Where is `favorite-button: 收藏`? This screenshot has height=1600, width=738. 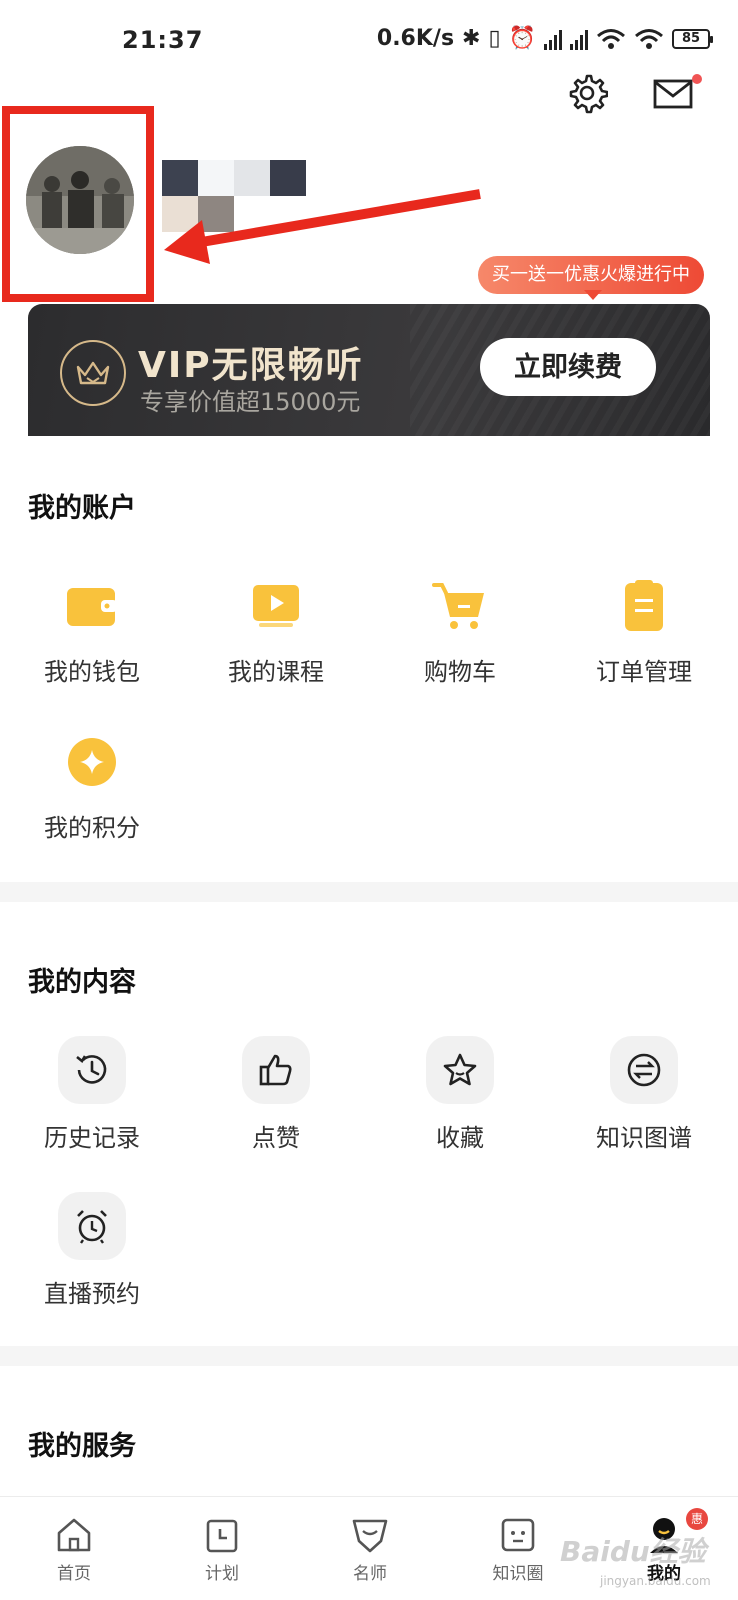 favorite-button: 收藏 is located at coordinates (460, 1094).